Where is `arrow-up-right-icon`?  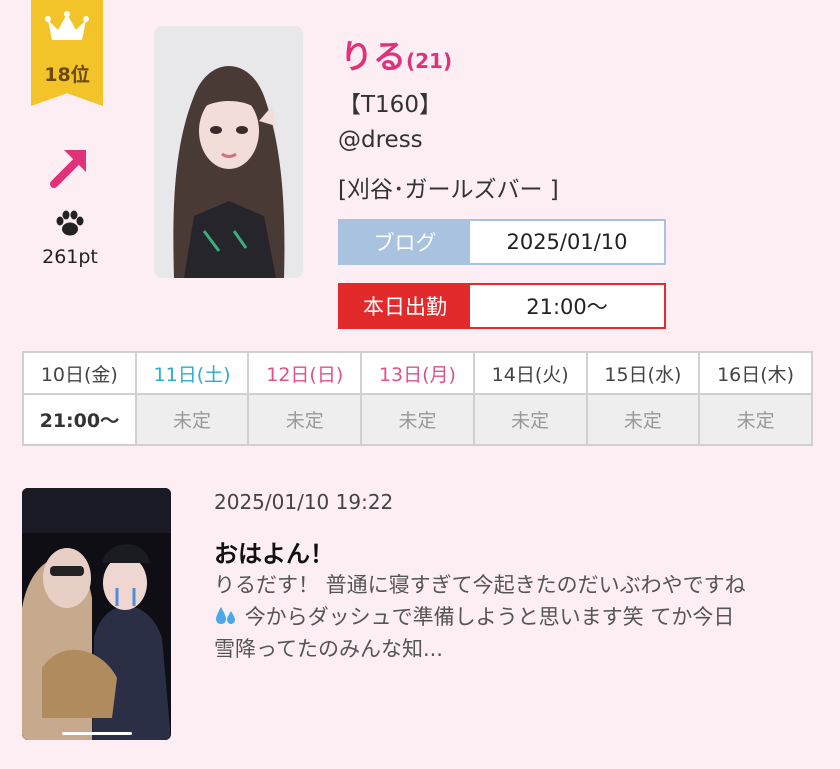 arrow-up-right-icon is located at coordinates (68, 169).